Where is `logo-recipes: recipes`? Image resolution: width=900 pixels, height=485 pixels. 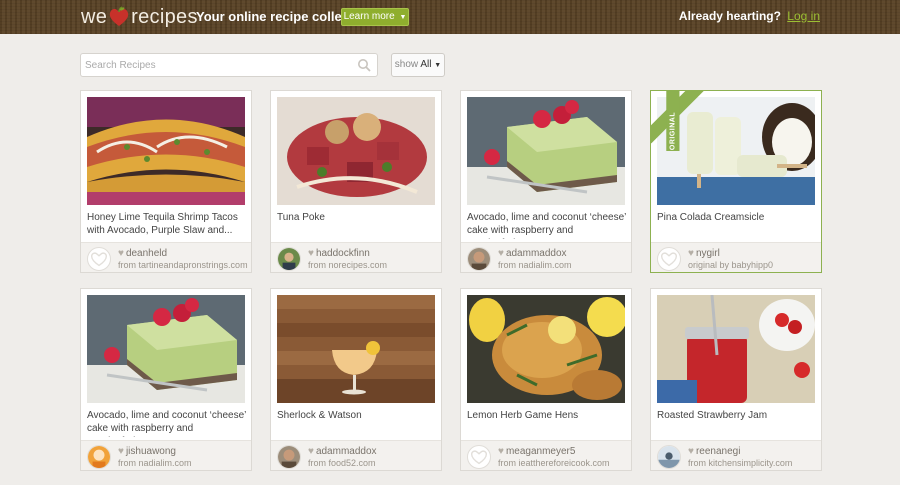 logo-recipes: recipes is located at coordinates (164, 16).